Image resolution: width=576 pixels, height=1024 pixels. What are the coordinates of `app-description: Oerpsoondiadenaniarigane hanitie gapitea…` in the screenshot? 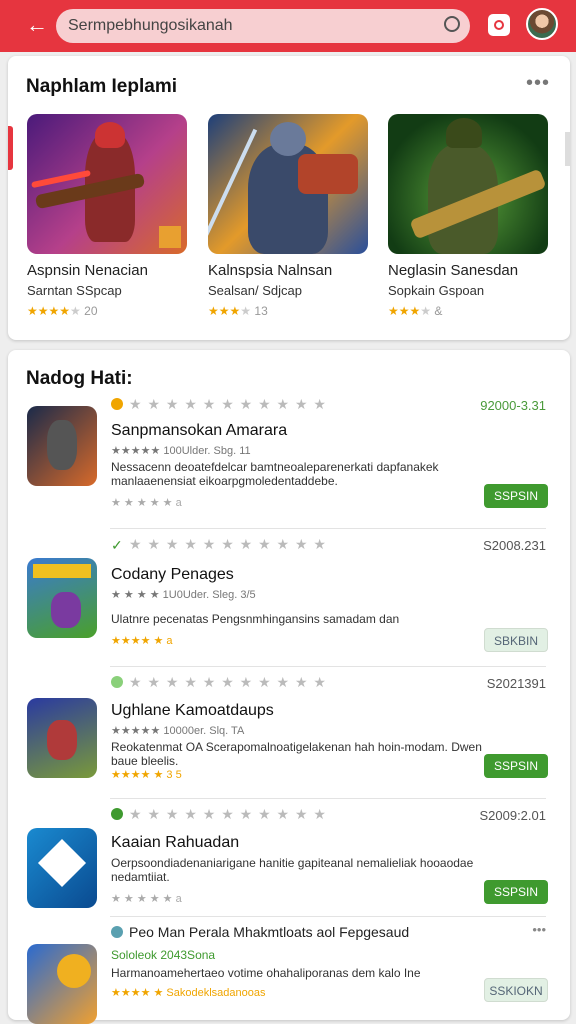 It's located at (292, 870).